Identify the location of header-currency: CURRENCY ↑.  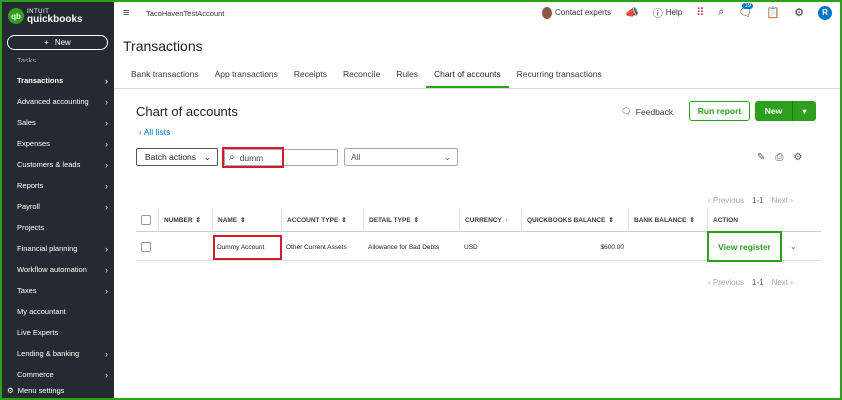
(490, 220).